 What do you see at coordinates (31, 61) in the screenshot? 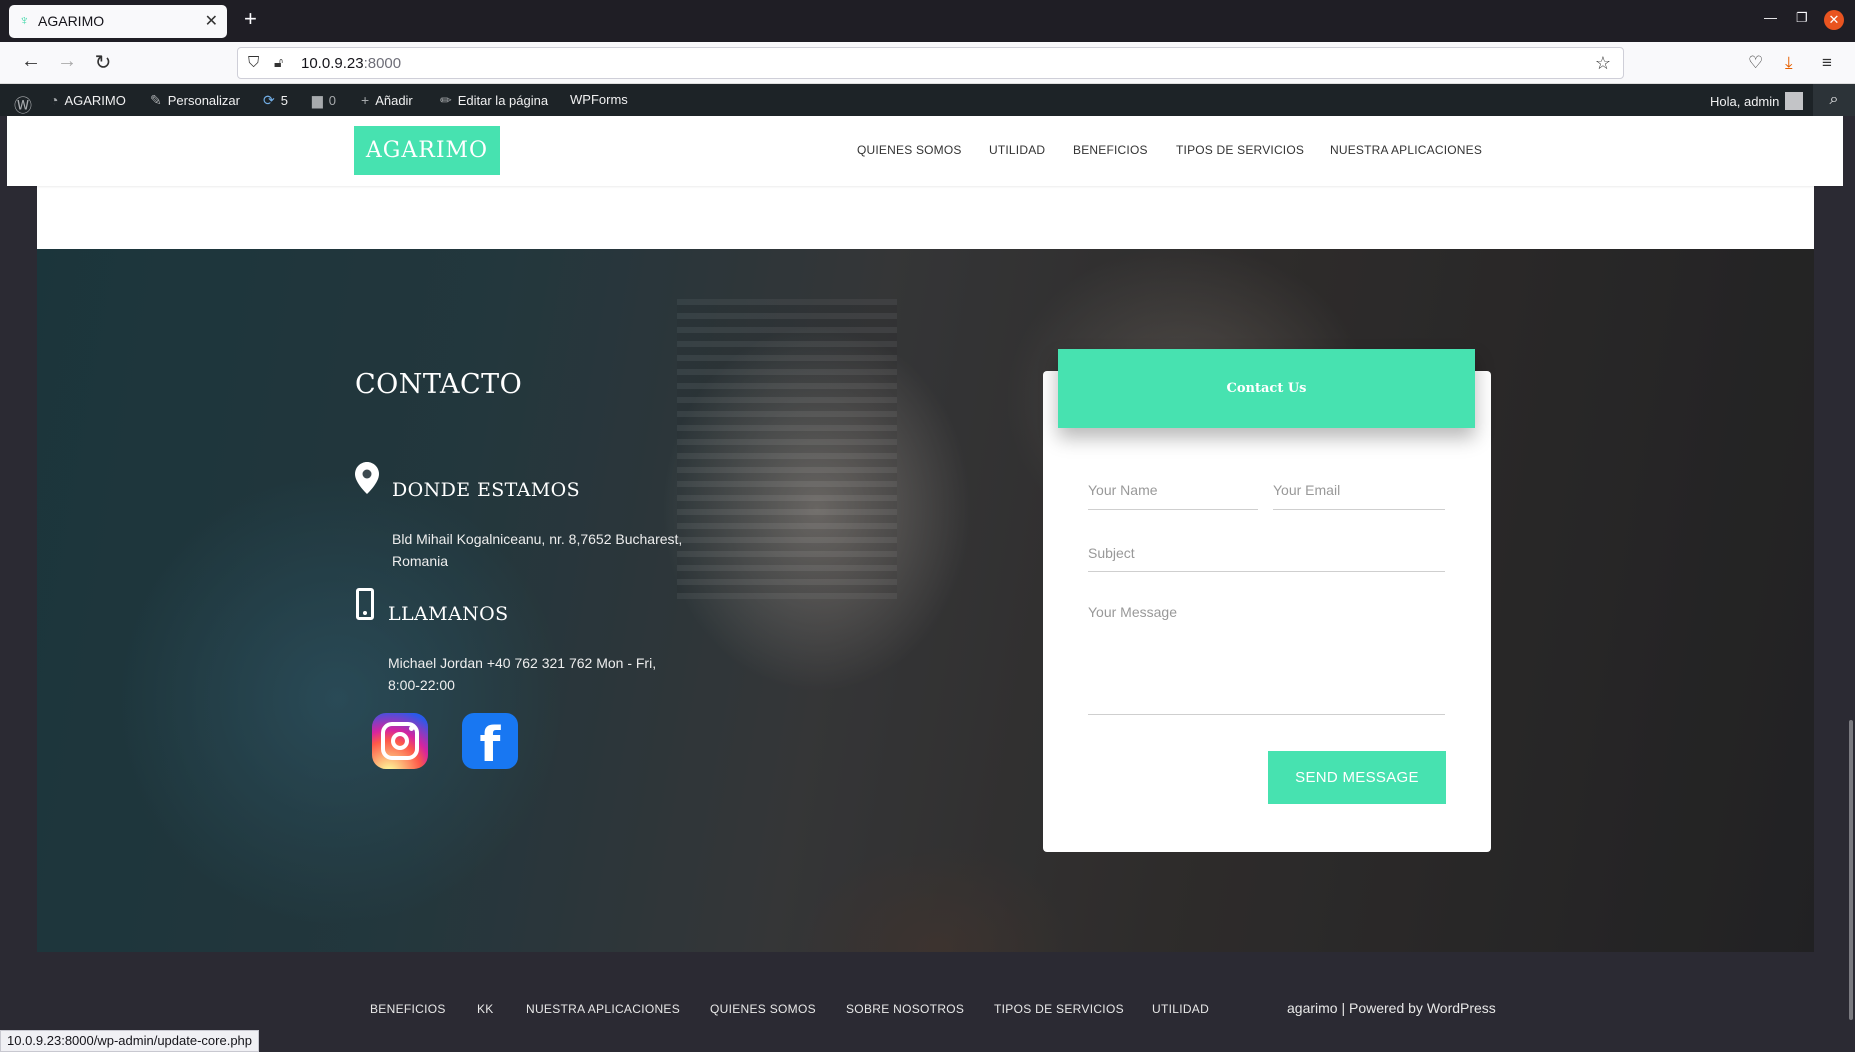
I see `back-icon: ←` at bounding box center [31, 61].